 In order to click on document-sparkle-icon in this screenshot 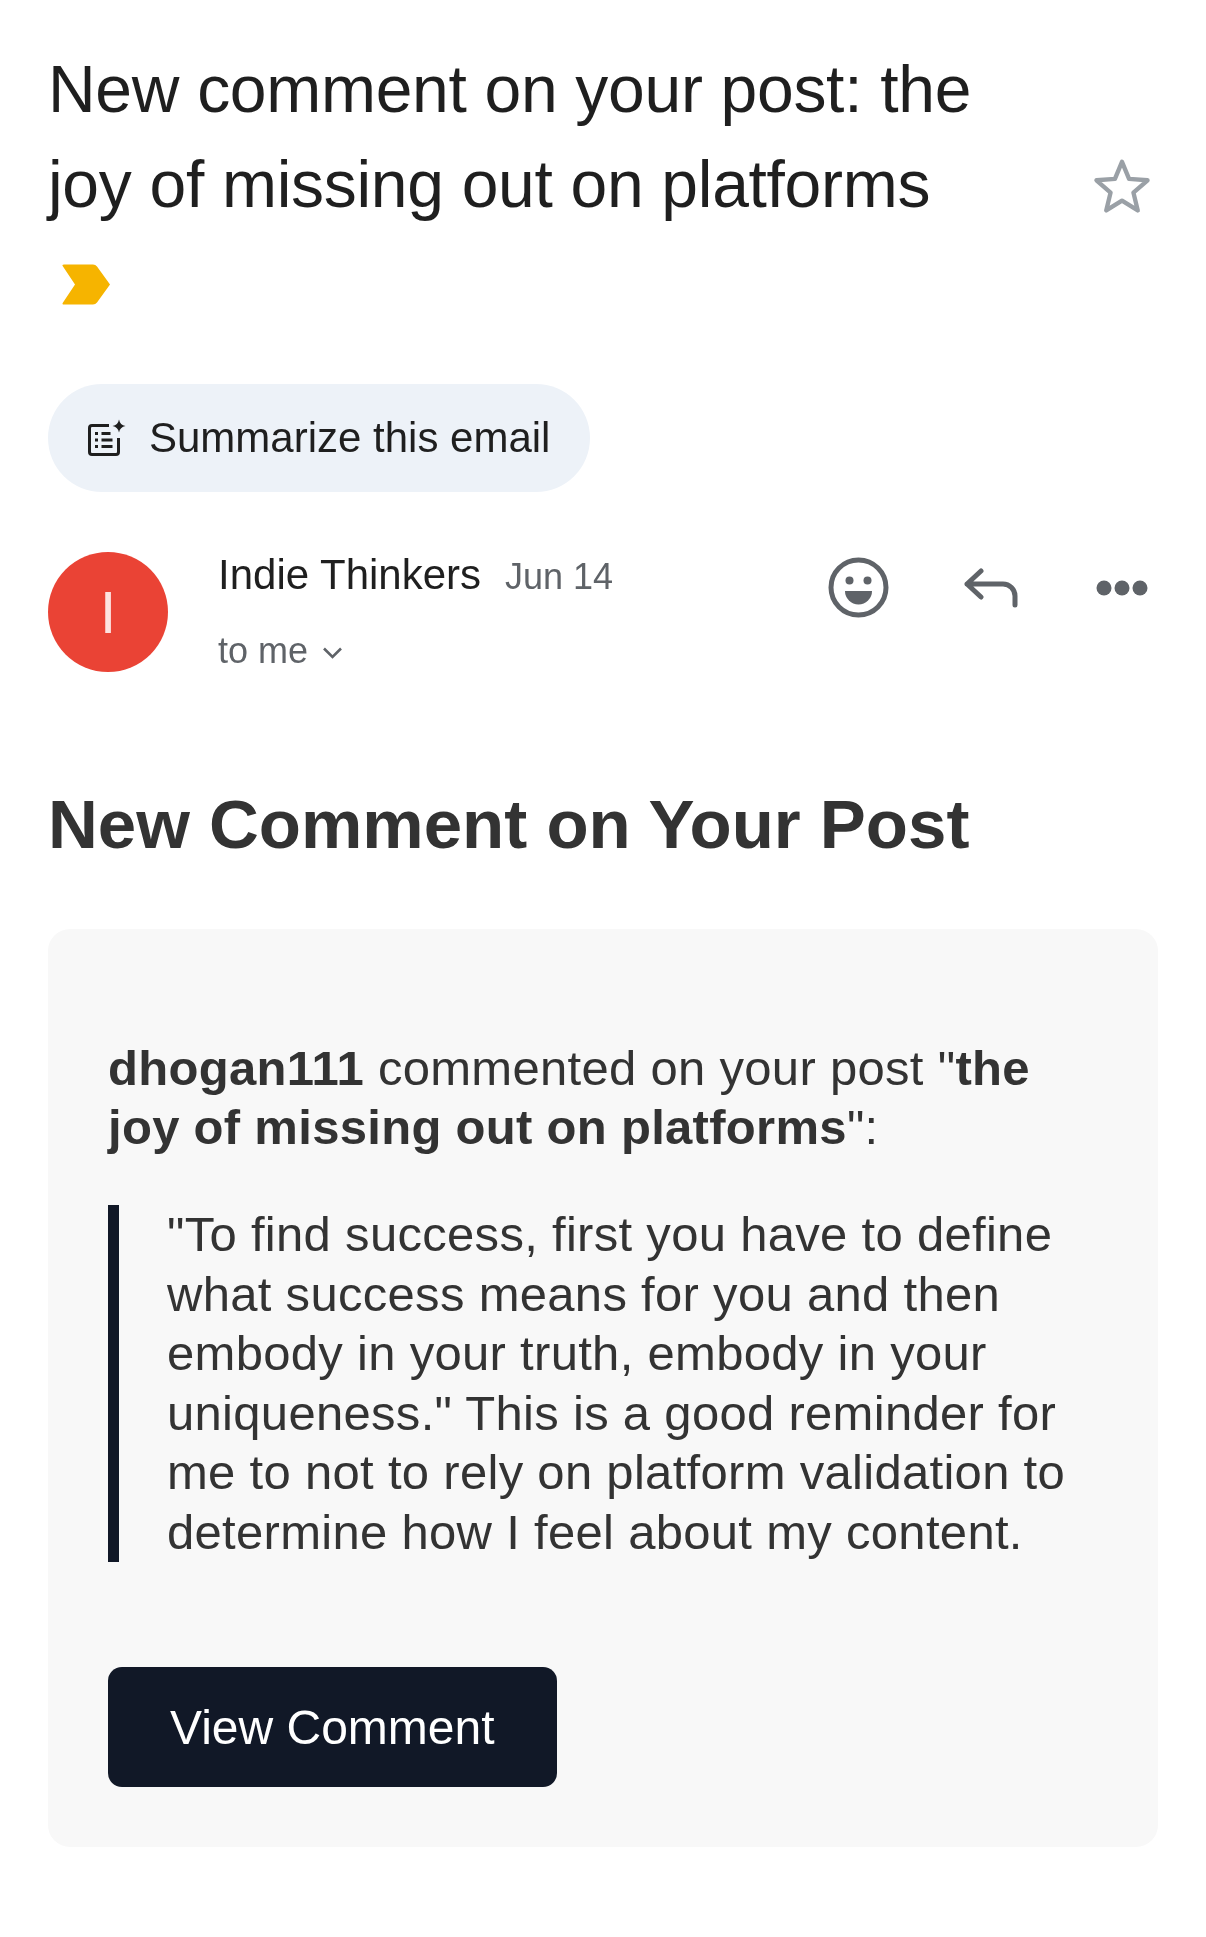, I will do `click(106, 438)`.